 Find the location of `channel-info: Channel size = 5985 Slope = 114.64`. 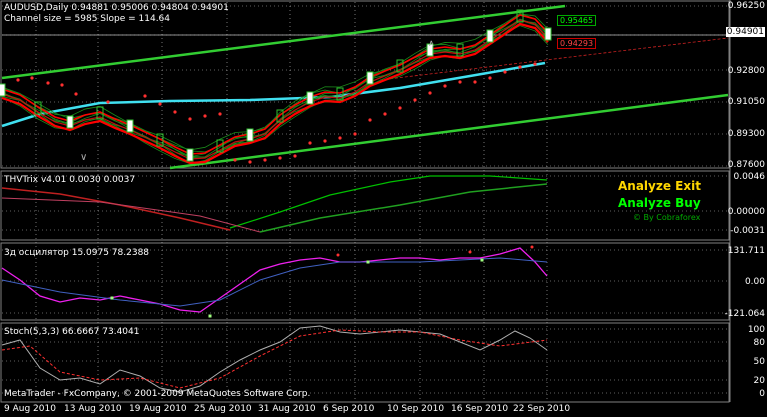

channel-info: Channel size = 5985 Slope = 114.64 is located at coordinates (87, 19).